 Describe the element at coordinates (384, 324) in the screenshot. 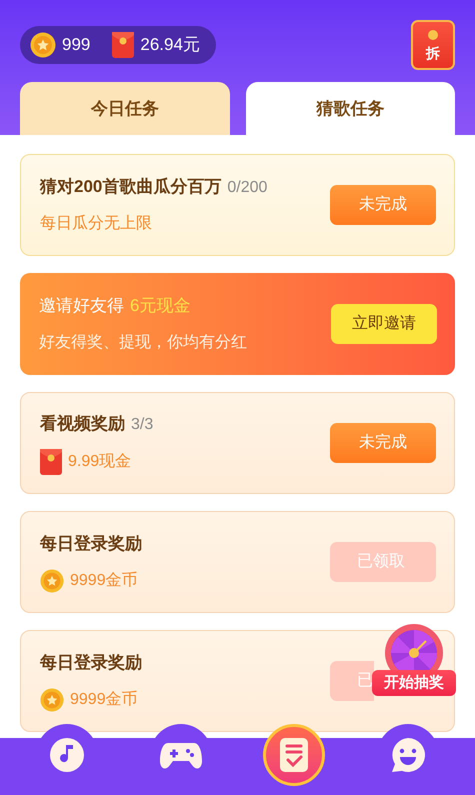

I see `task-action-button: 立即邀请` at that location.